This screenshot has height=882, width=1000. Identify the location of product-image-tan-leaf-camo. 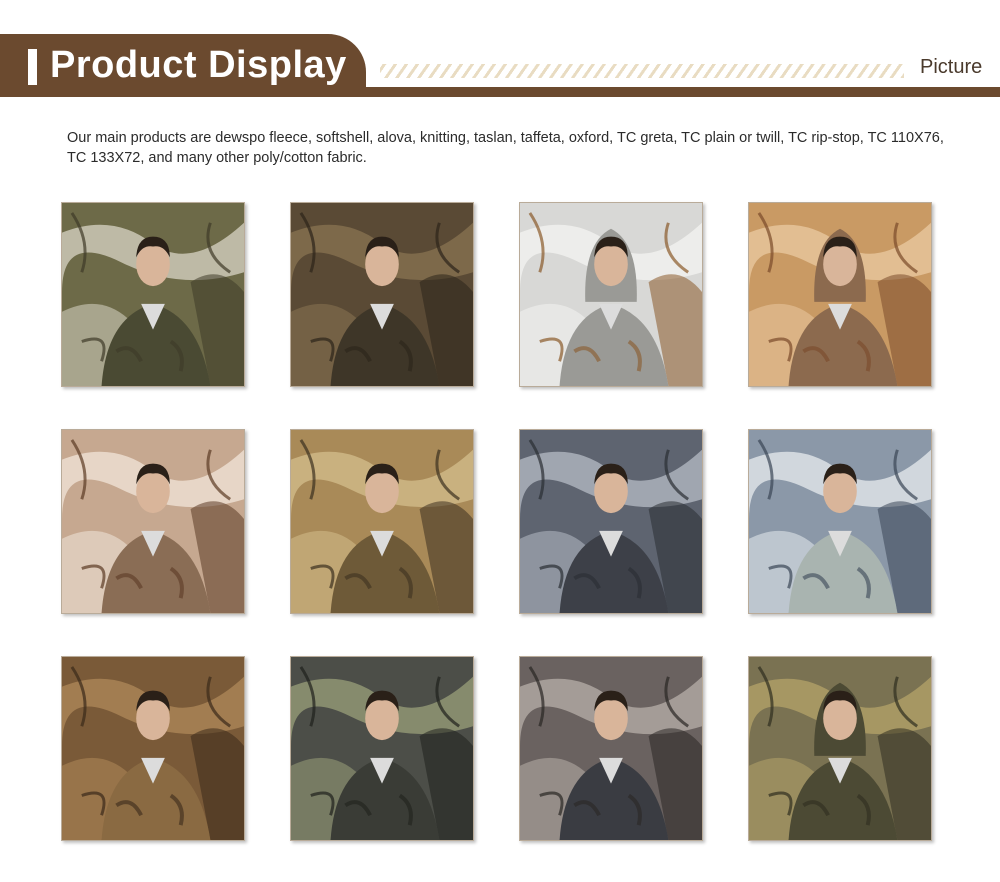
(382, 521).